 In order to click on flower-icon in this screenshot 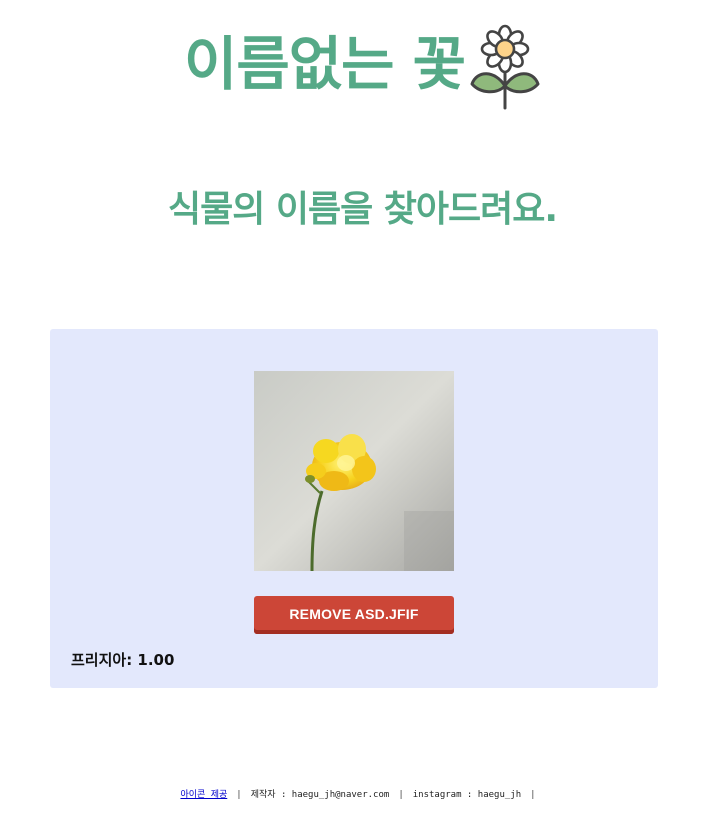, I will do `click(505, 67)`.